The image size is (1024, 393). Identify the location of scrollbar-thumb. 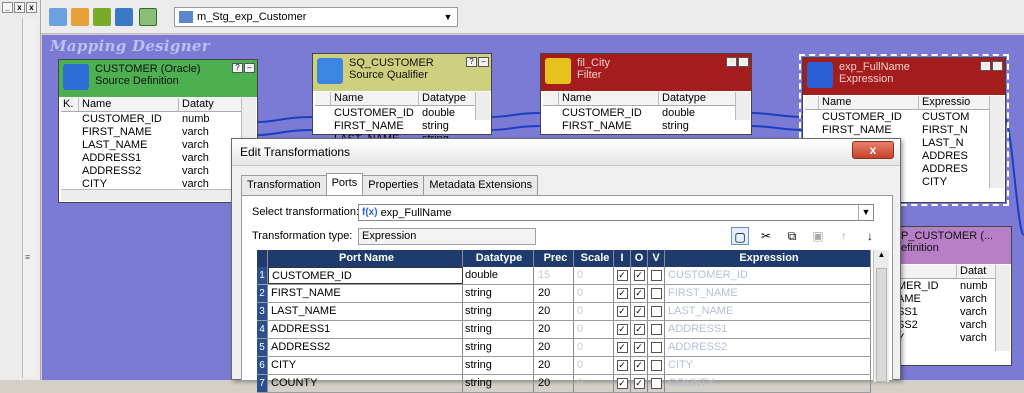
(881, 325).